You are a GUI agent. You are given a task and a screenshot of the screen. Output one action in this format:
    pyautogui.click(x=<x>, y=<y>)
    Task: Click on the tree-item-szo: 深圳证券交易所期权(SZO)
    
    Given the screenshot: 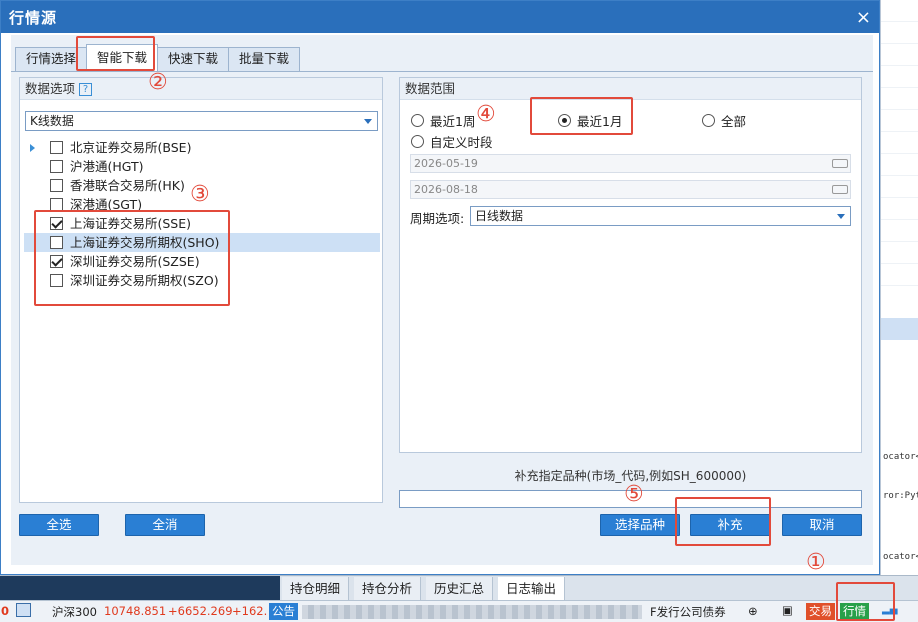 What is the action you would take?
    pyautogui.click(x=202, y=280)
    